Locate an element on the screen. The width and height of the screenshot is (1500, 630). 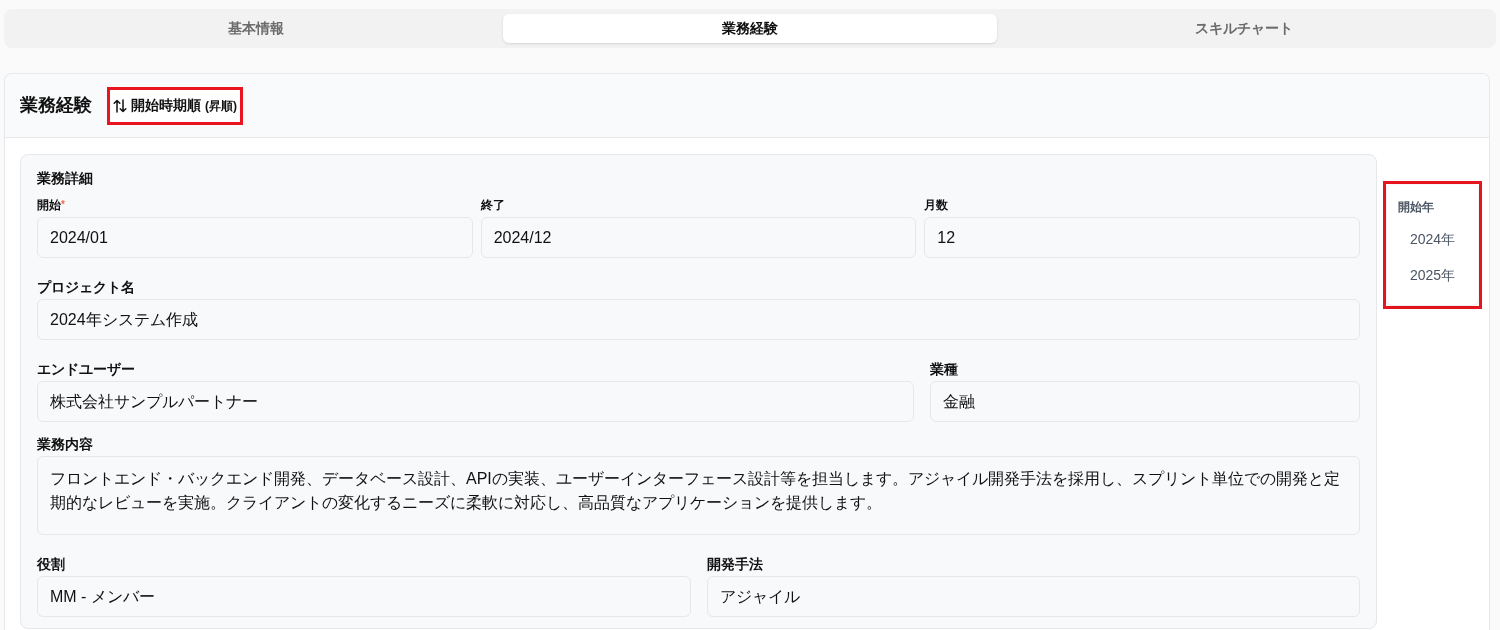
input-field: 株式会社サンプルパートナー is located at coordinates (475, 401).